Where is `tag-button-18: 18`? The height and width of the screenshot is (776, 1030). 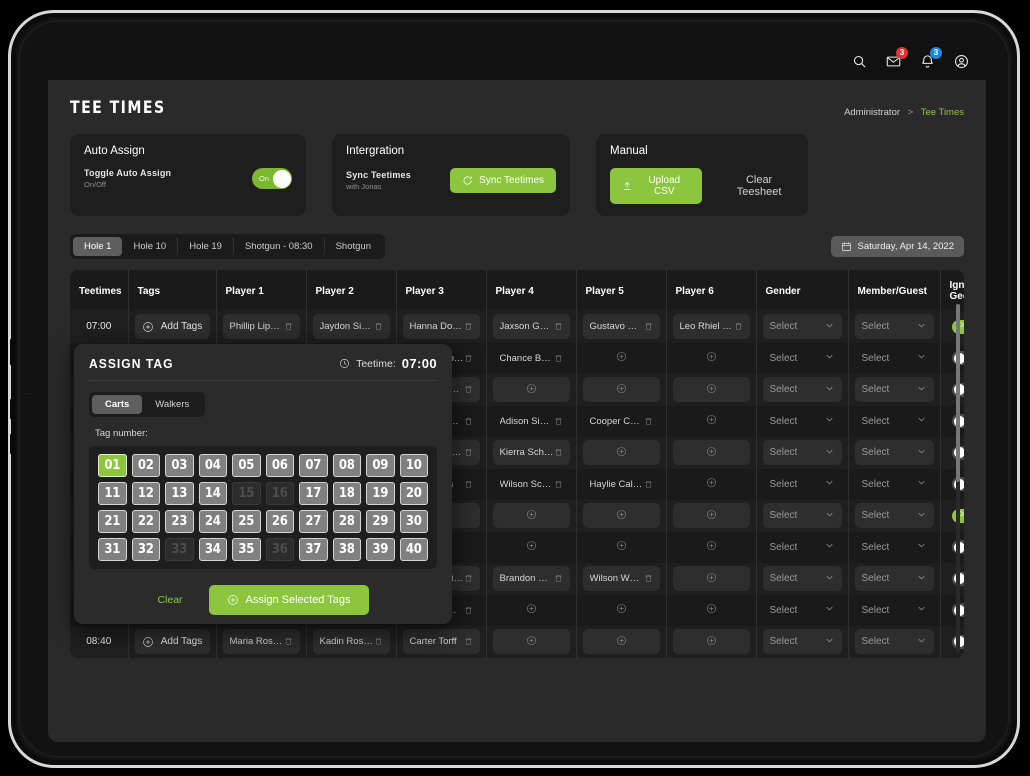 tag-button-18: 18 is located at coordinates (346, 493).